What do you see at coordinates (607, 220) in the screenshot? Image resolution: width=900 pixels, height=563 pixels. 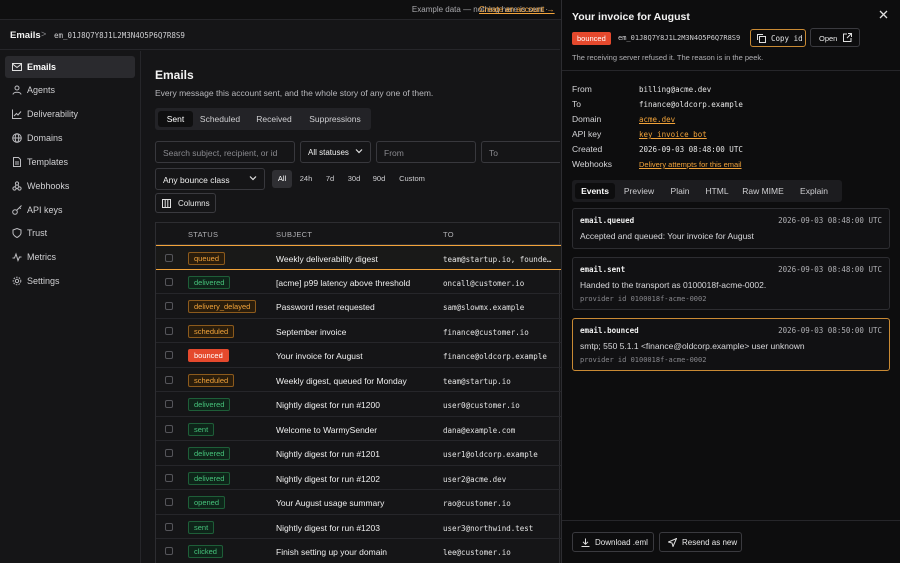 I see `event-name: email.queued` at bounding box center [607, 220].